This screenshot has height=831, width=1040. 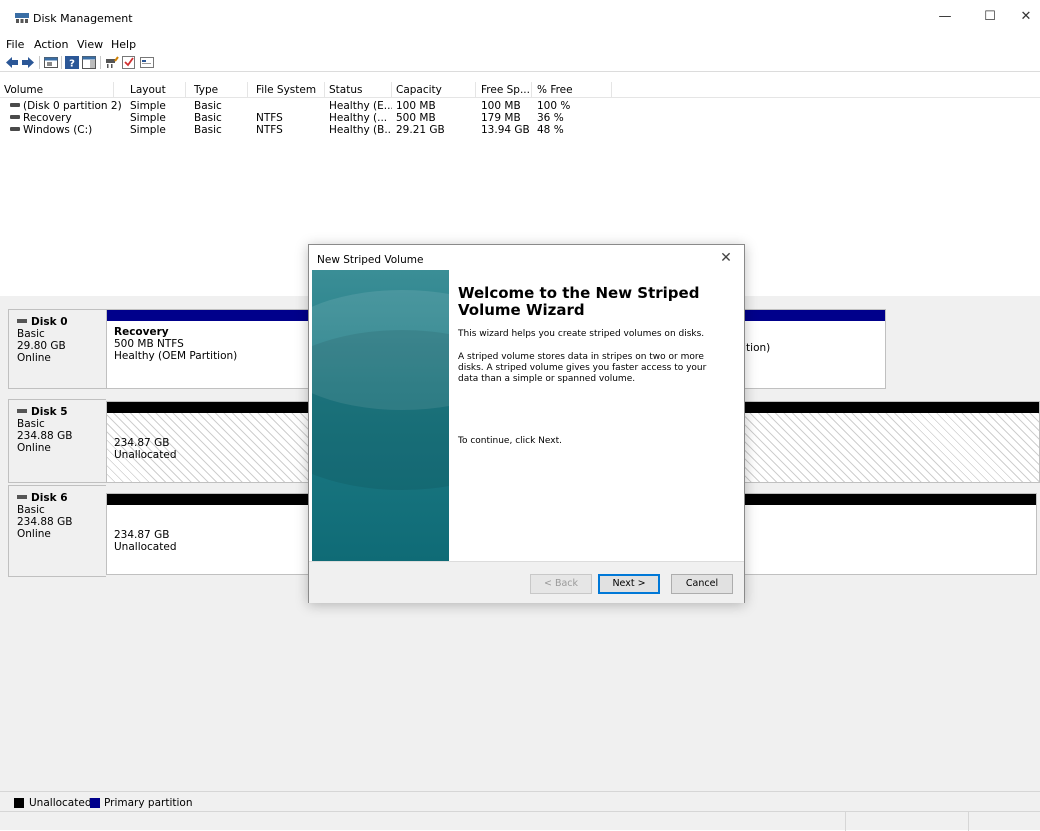 What do you see at coordinates (990, 17) in the screenshot?
I see `maximize-button: ☐` at bounding box center [990, 17].